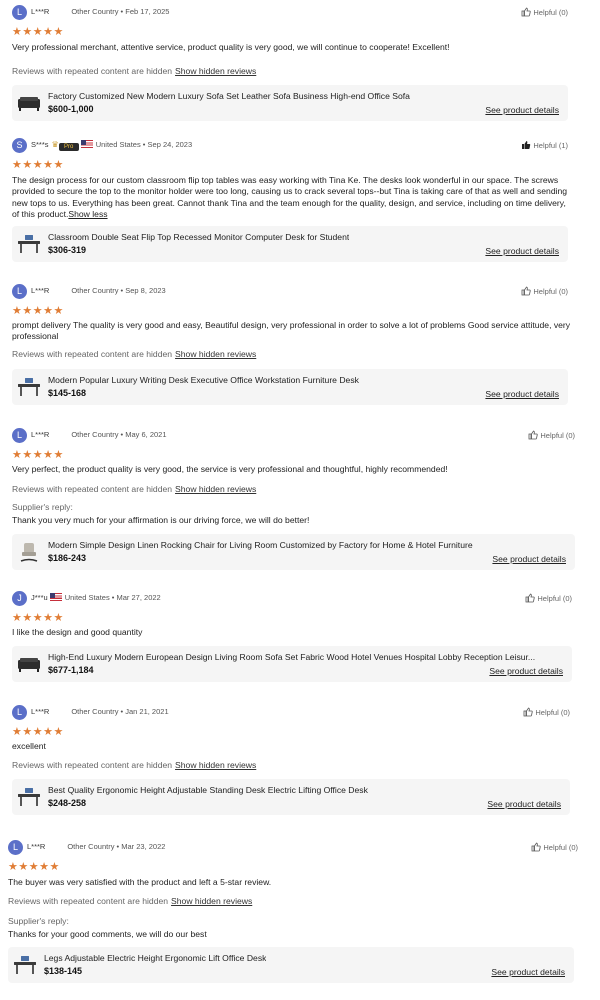  Describe the element at coordinates (96, 597) in the screenshot. I see `reviewer-meta: J***u United States • Mar 27, 2022` at that location.